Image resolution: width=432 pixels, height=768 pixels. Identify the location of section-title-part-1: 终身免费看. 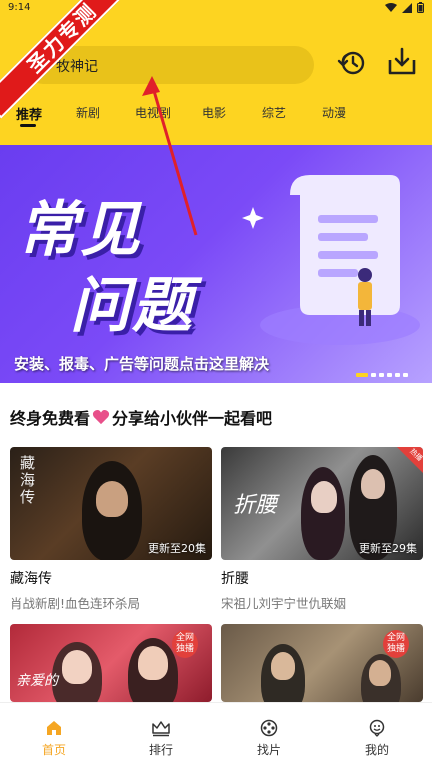
(50, 418).